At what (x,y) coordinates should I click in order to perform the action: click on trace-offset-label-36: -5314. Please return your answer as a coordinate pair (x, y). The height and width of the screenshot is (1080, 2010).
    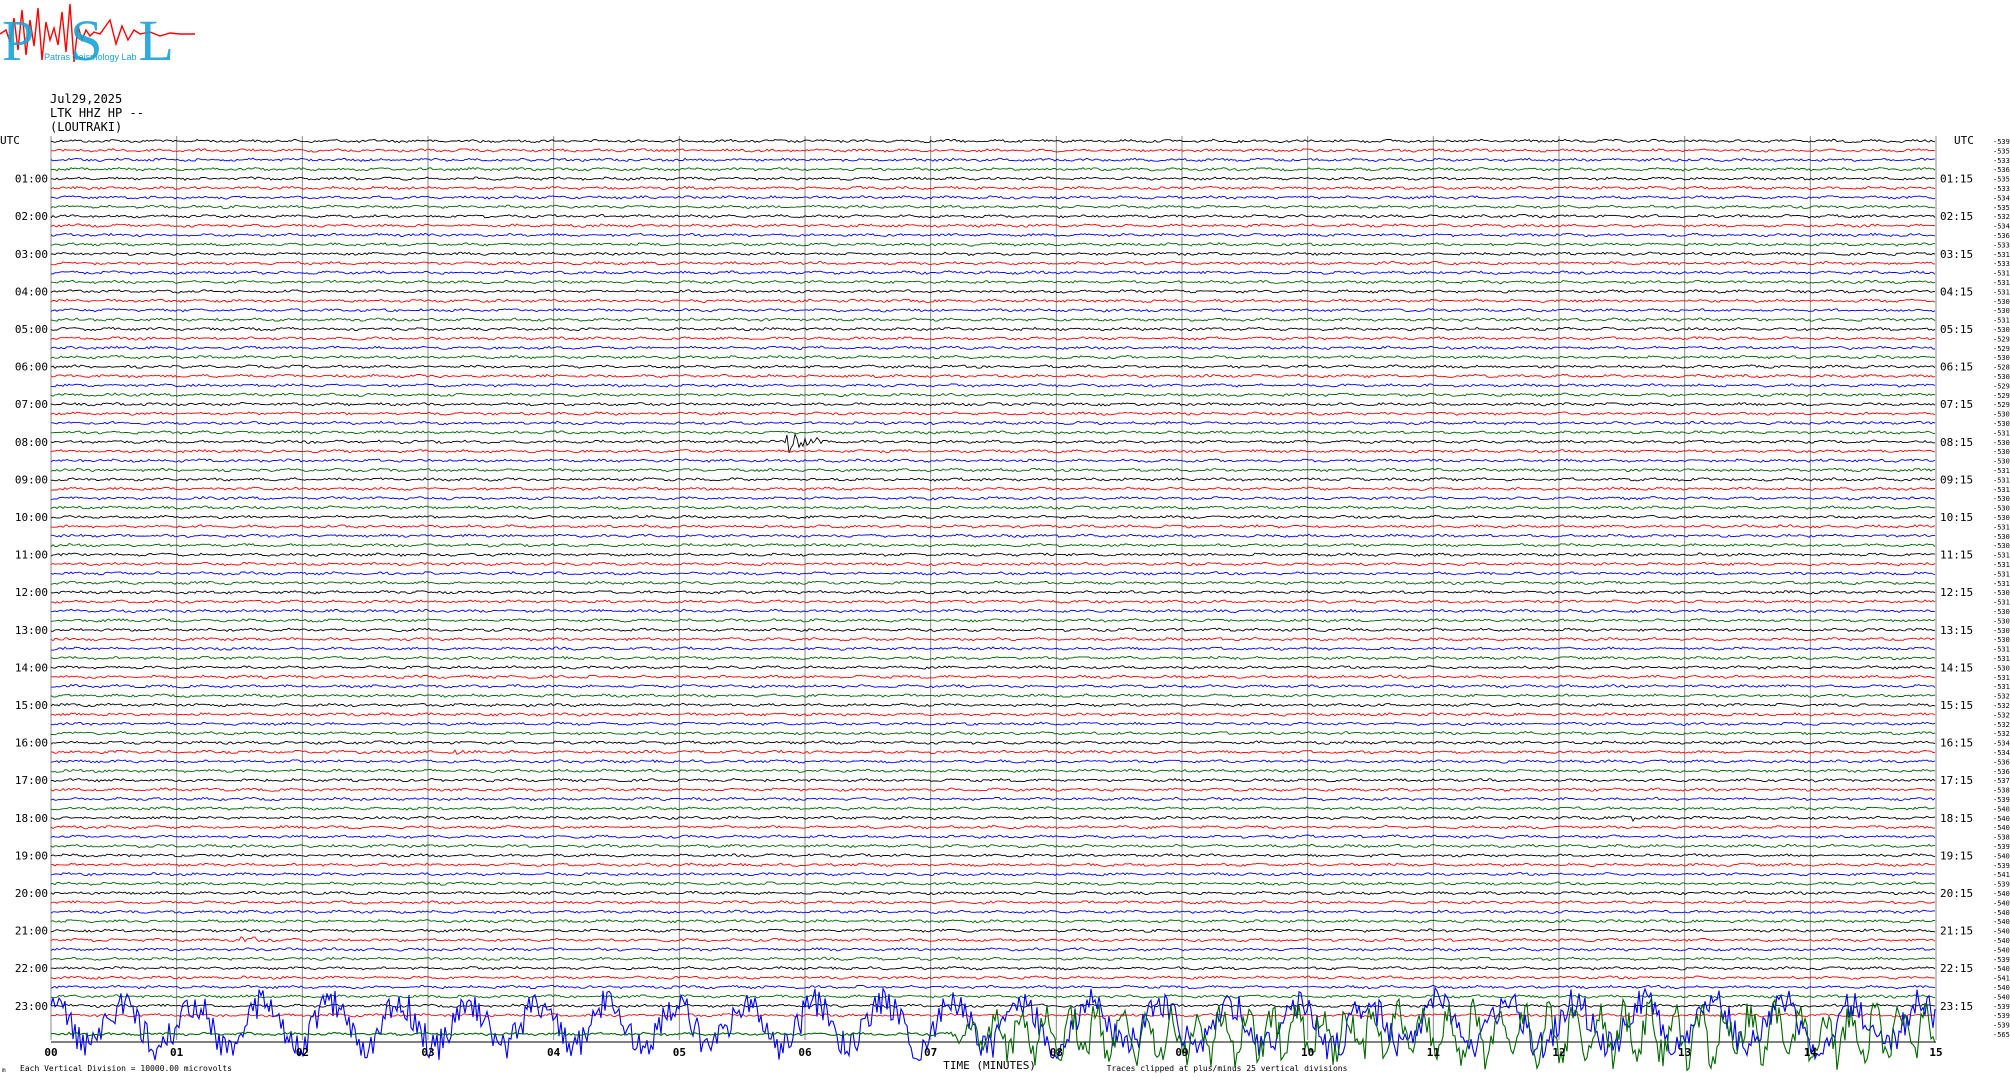
    Looking at the image, I should click on (2001, 480).